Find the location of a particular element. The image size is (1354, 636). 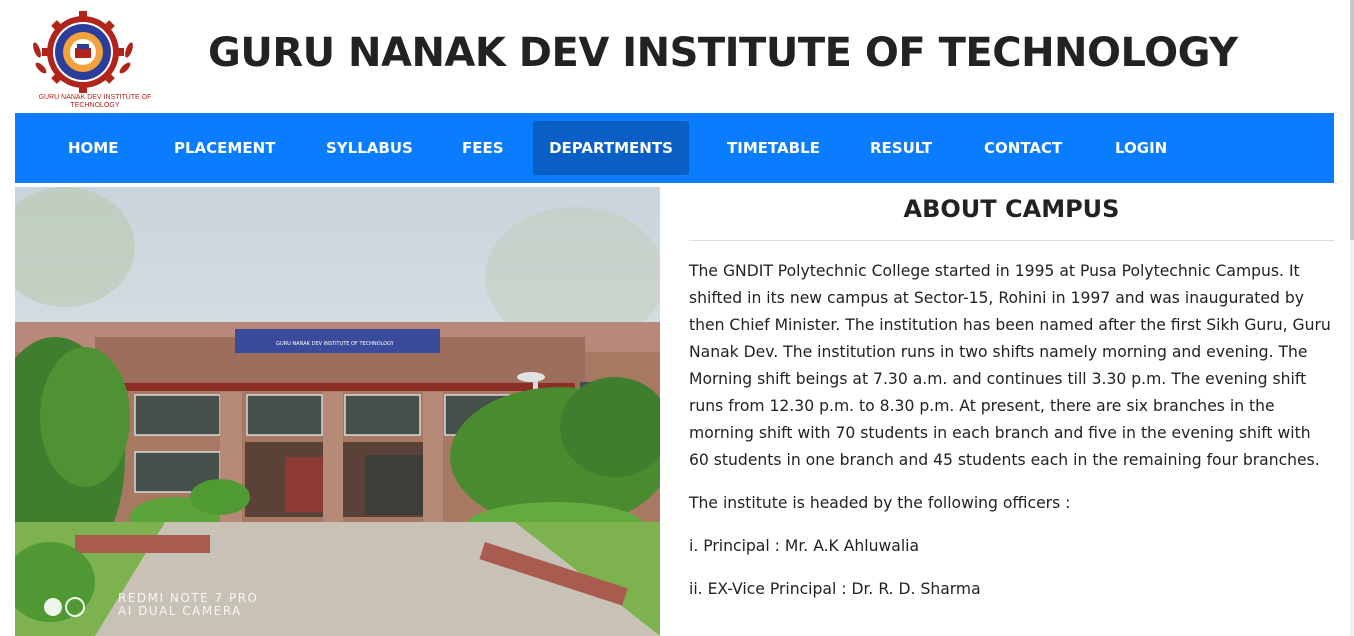

watermark-line2: AI DUAL CAMERA is located at coordinates (180, 611).